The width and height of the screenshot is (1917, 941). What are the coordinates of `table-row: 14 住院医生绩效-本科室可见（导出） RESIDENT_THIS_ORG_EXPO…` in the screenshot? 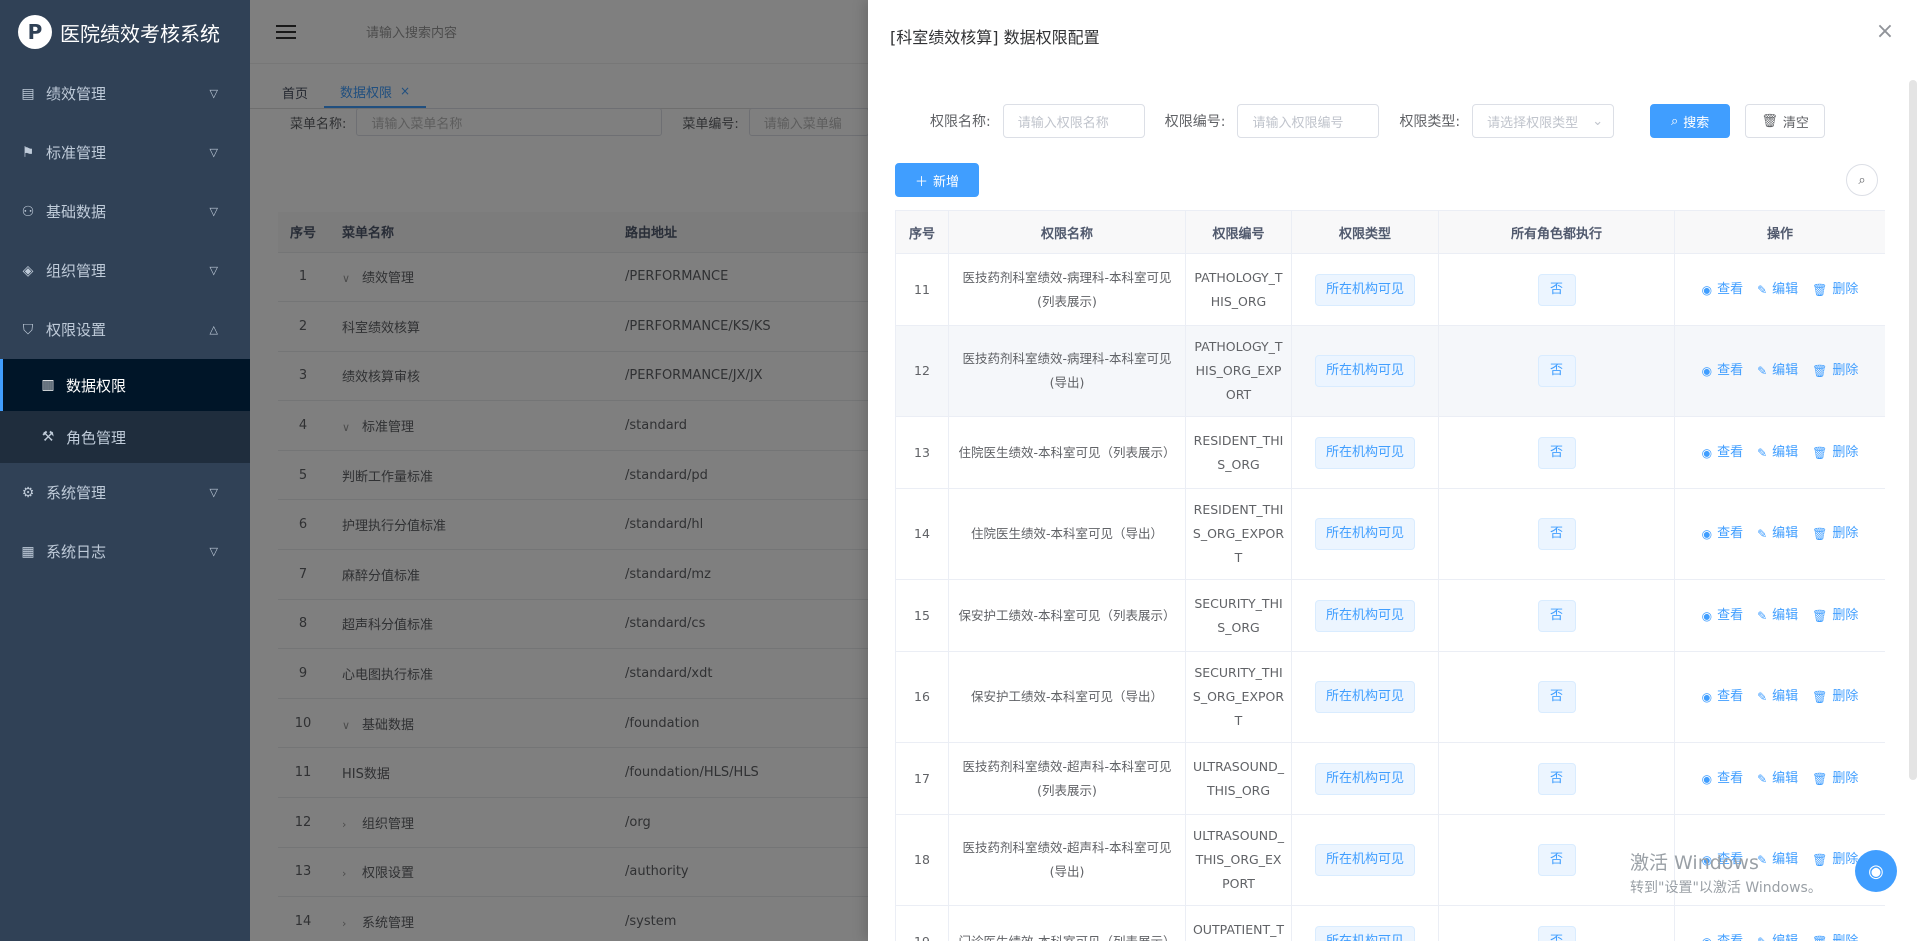 It's located at (1390, 534).